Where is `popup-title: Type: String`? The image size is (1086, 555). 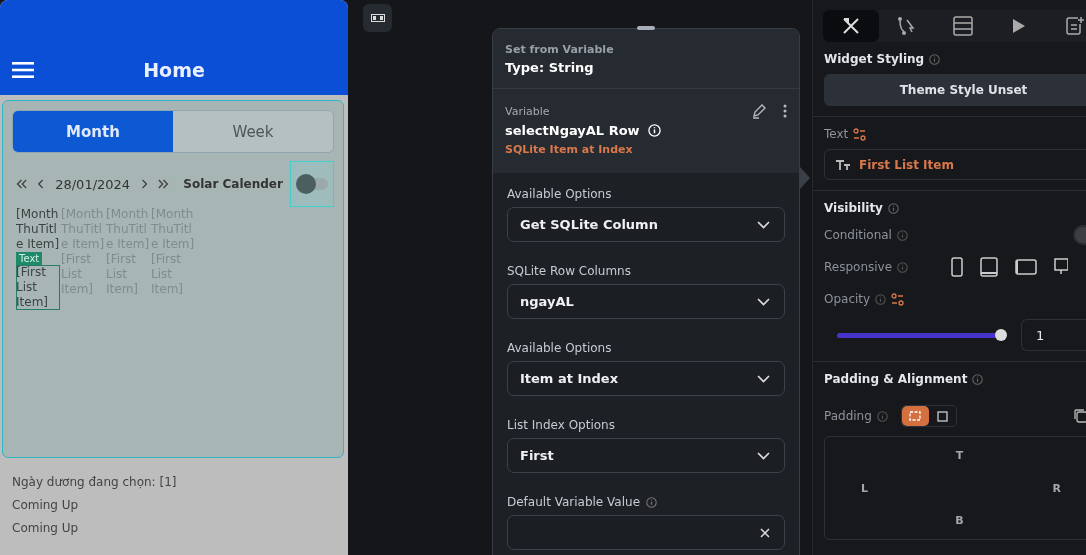 popup-title: Type: String is located at coordinates (550, 67).